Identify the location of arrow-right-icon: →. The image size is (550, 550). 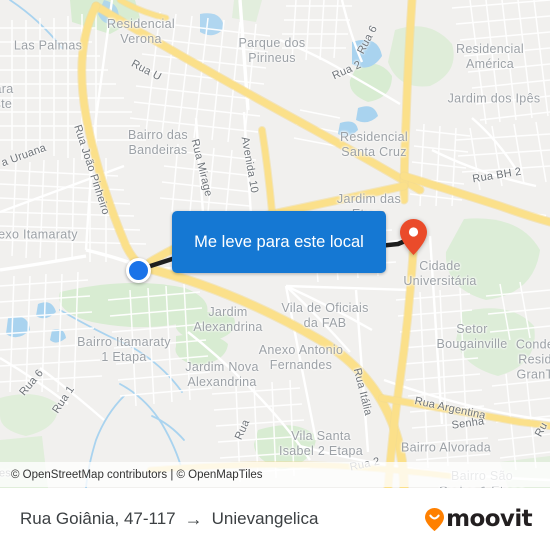
(193, 519).